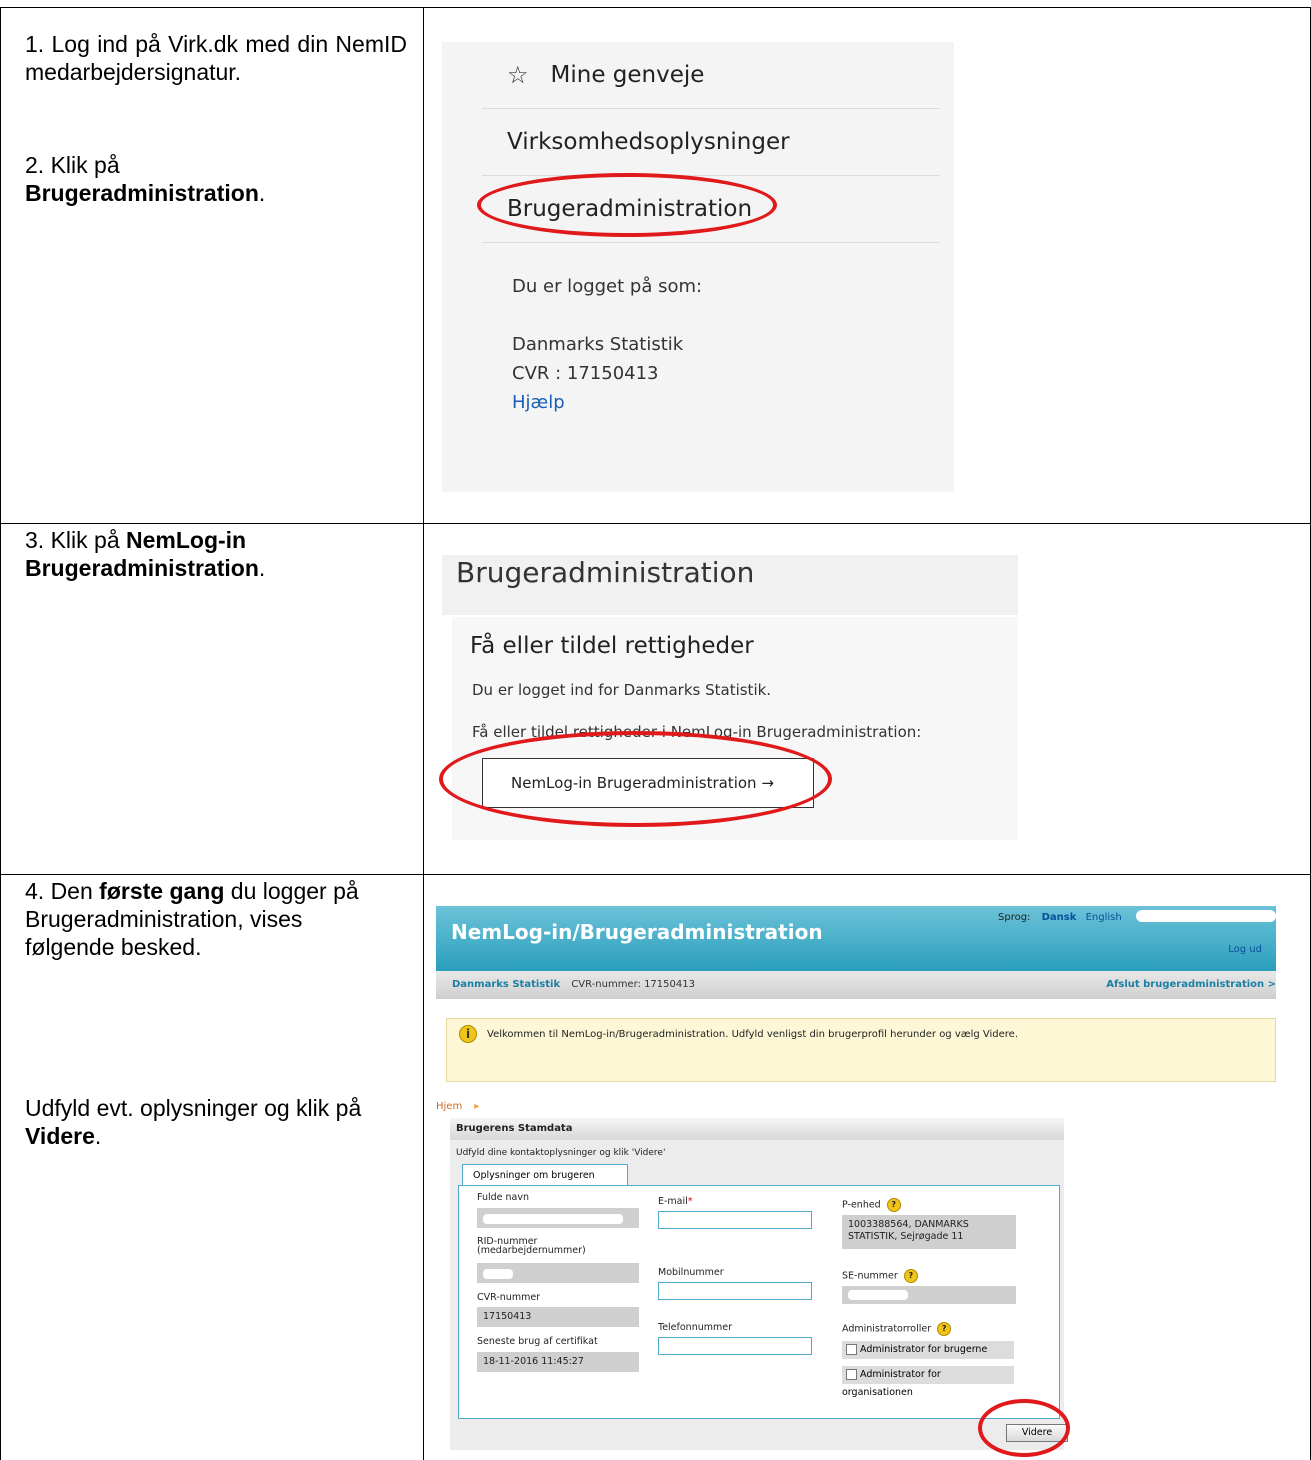 Image resolution: width=1311 pixels, height=1460 pixels. Describe the element at coordinates (1104, 917) in the screenshot. I see `language-english: English` at that location.